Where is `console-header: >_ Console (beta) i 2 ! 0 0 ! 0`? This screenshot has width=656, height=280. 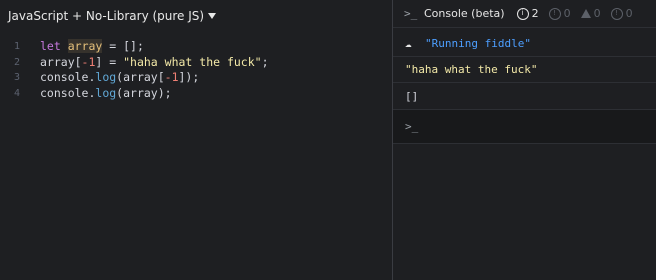 console-header: >_ Console (beta) i 2 ! 0 0 ! 0 is located at coordinates (524, 14).